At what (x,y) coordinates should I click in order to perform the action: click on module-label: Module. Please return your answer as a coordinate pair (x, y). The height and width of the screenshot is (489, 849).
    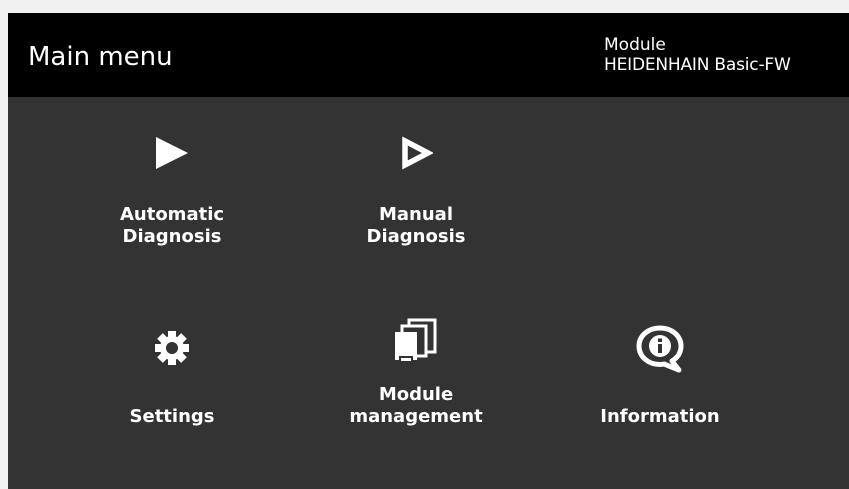
    Looking at the image, I should click on (635, 45).